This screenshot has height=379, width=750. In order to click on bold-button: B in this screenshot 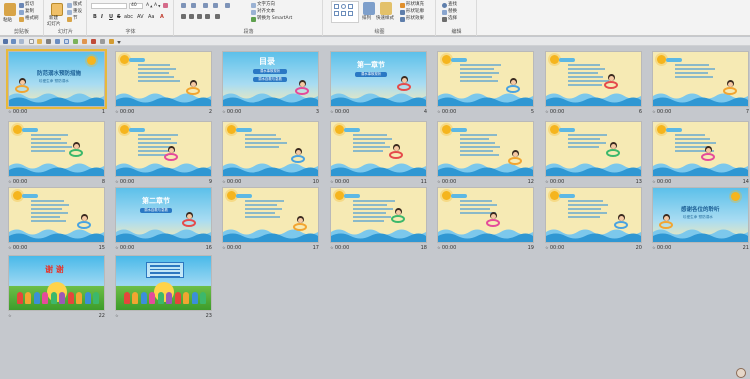, I will do `click(95, 17)`.